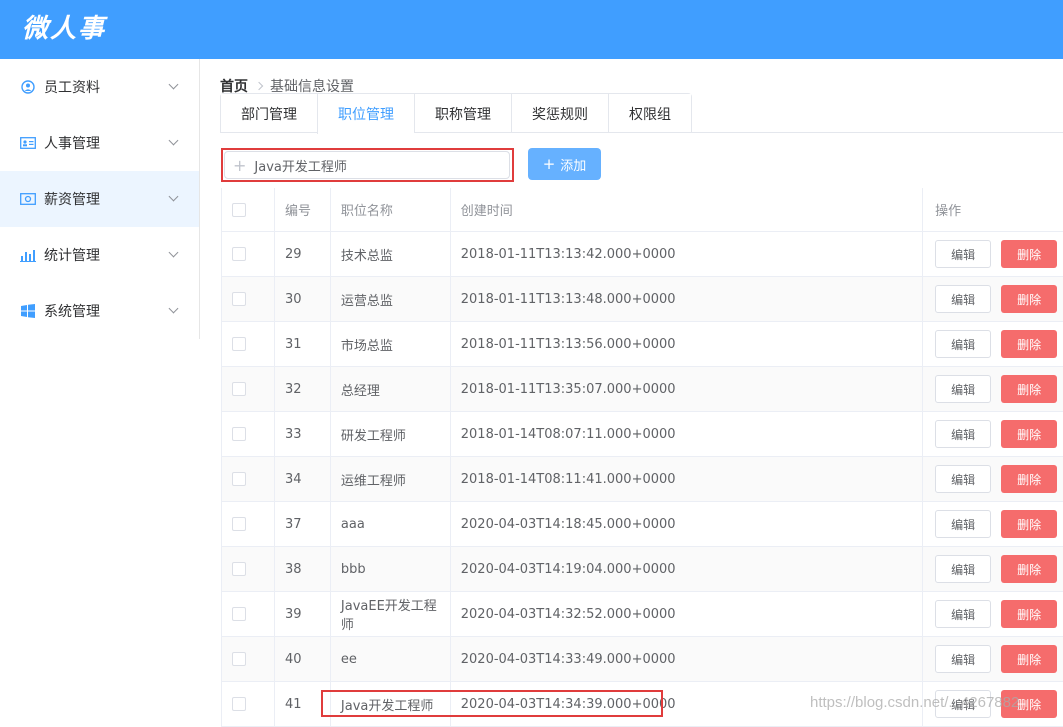  What do you see at coordinates (391, 389) in the screenshot?
I see `cell-name: 总经理` at bounding box center [391, 389].